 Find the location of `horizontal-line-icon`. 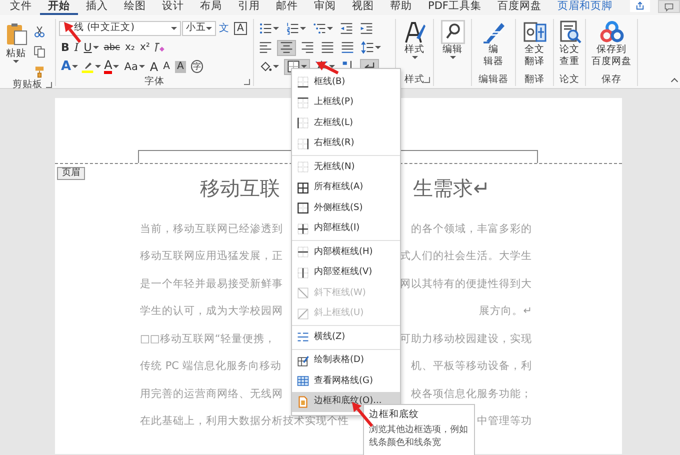

horizontal-line-icon is located at coordinates (303, 337).